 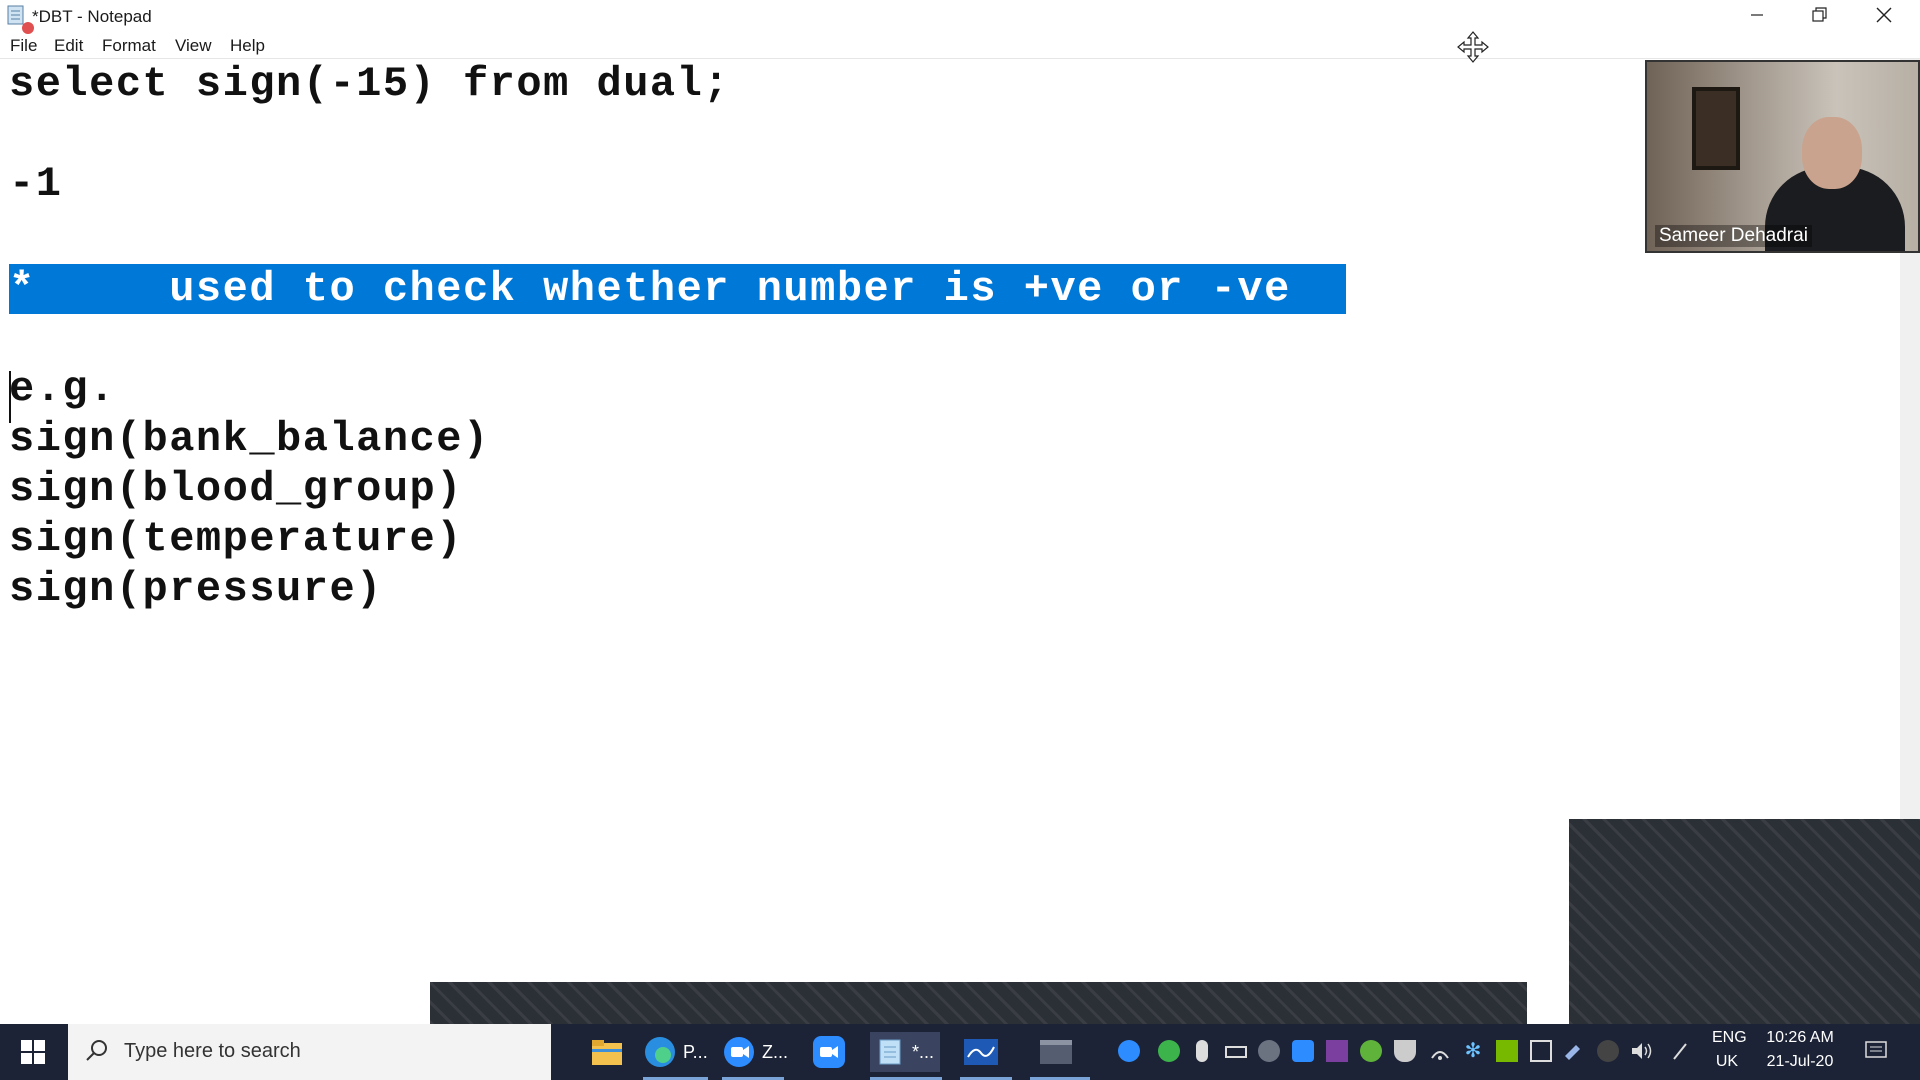 I want to click on editor-line-3: -1, so click(x=35, y=184).